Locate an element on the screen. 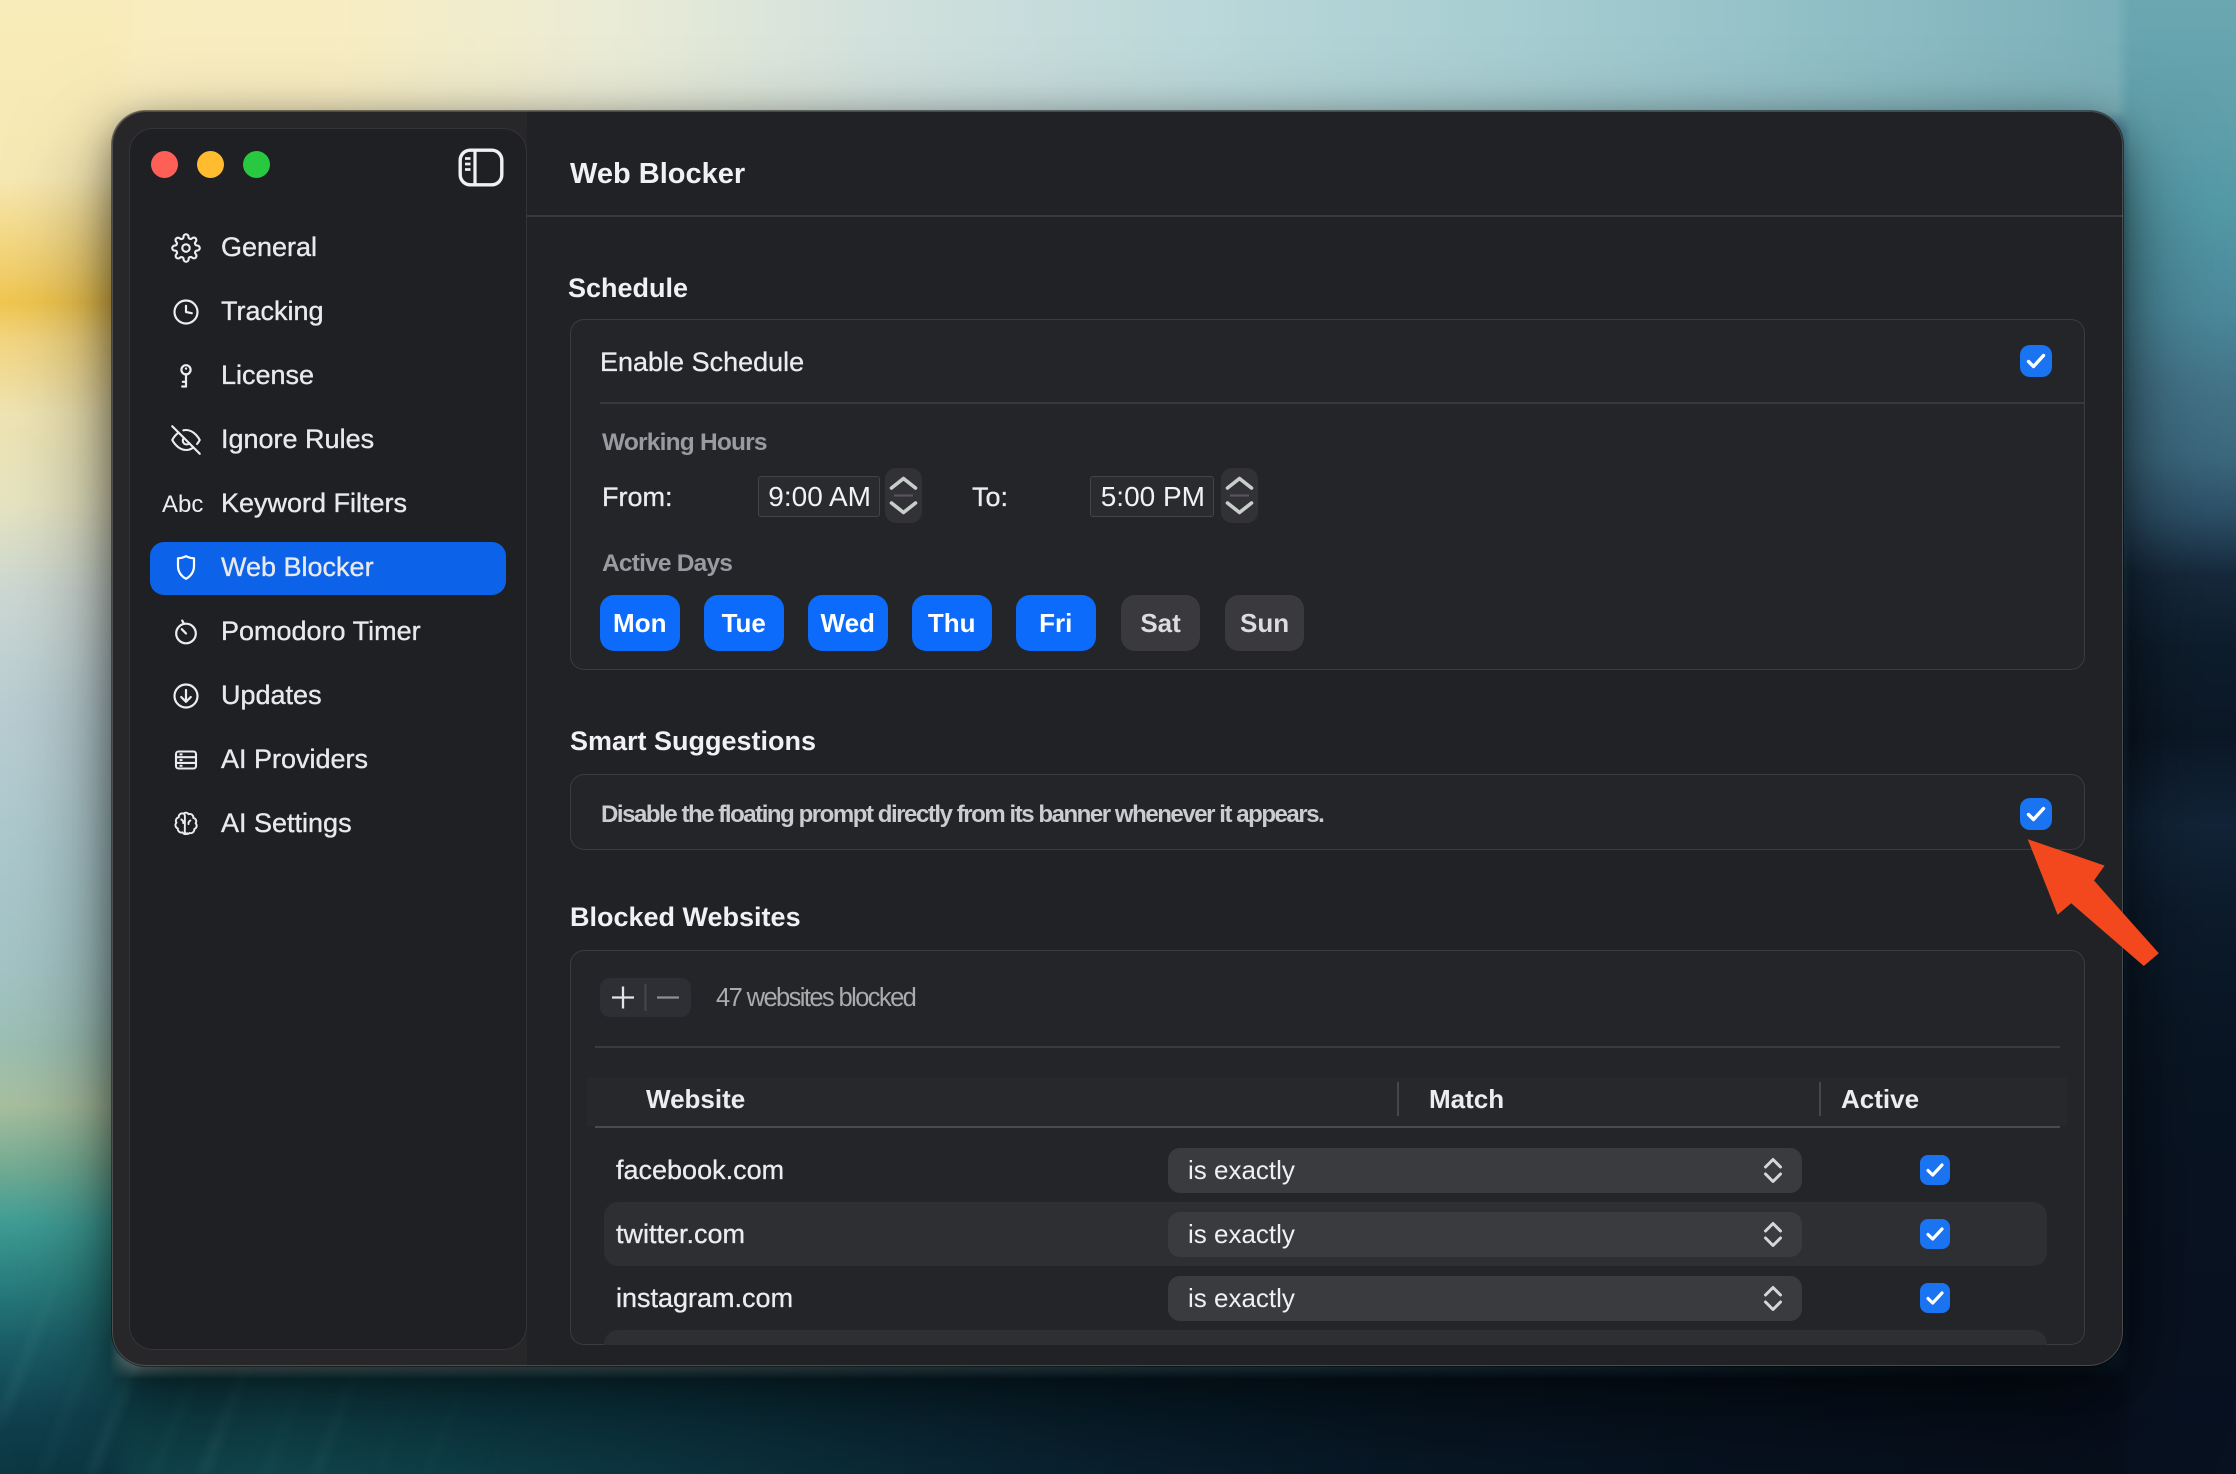  svg-text: Abc is located at coordinates (182, 504).